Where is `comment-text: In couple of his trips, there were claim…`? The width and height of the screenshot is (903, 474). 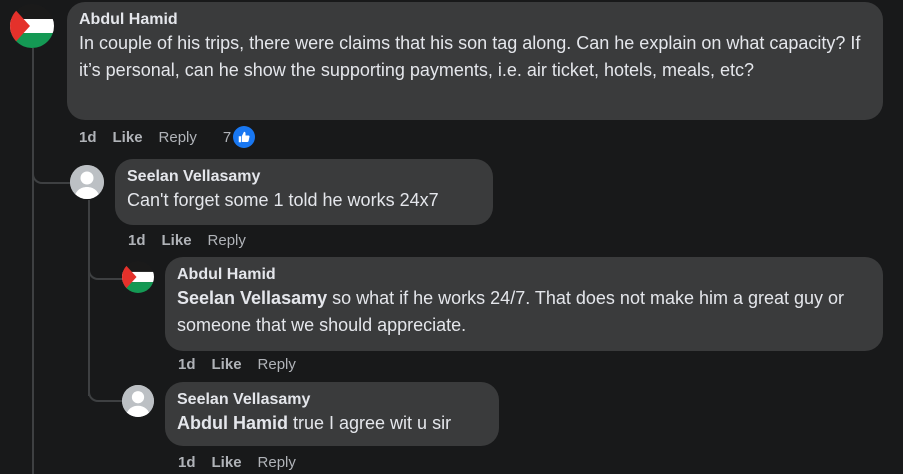
comment-text: In couple of his trips, there were claim… is located at coordinates (470, 56).